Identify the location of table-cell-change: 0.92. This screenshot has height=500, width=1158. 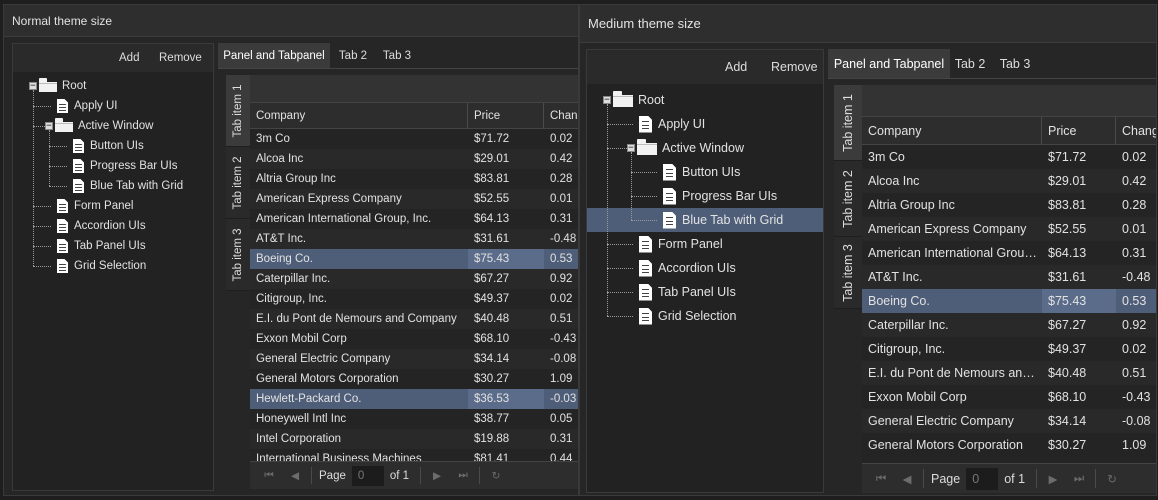
(1134, 325).